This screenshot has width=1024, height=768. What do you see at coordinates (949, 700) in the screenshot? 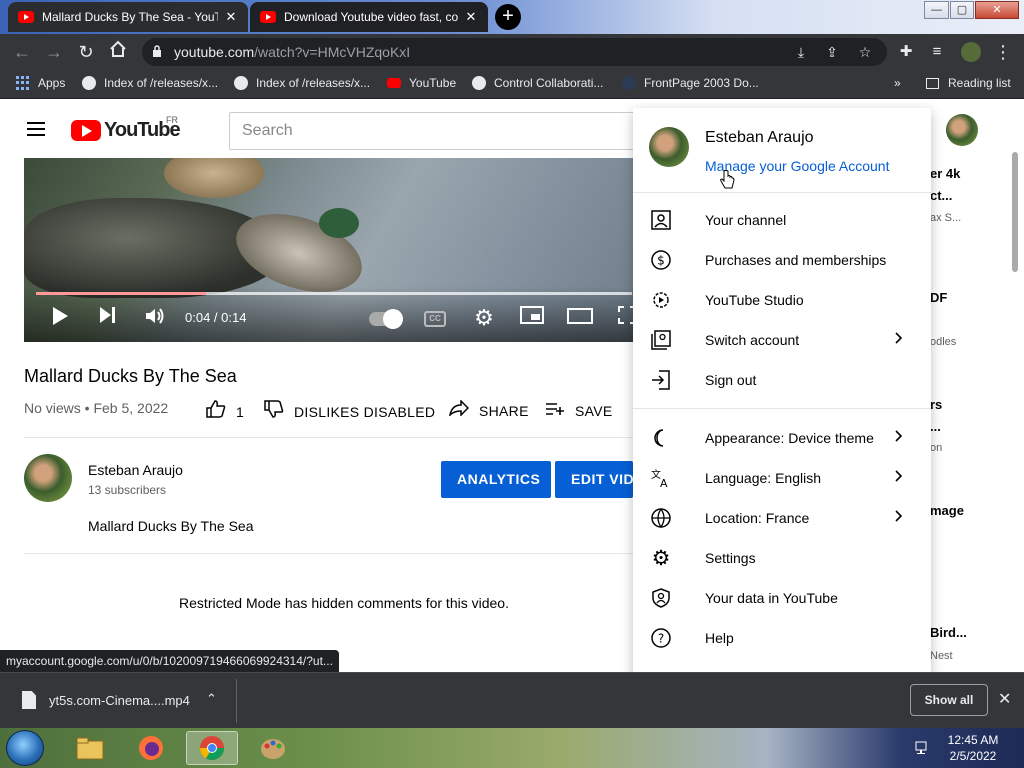
I see `show-all-button: Show all` at bounding box center [949, 700].